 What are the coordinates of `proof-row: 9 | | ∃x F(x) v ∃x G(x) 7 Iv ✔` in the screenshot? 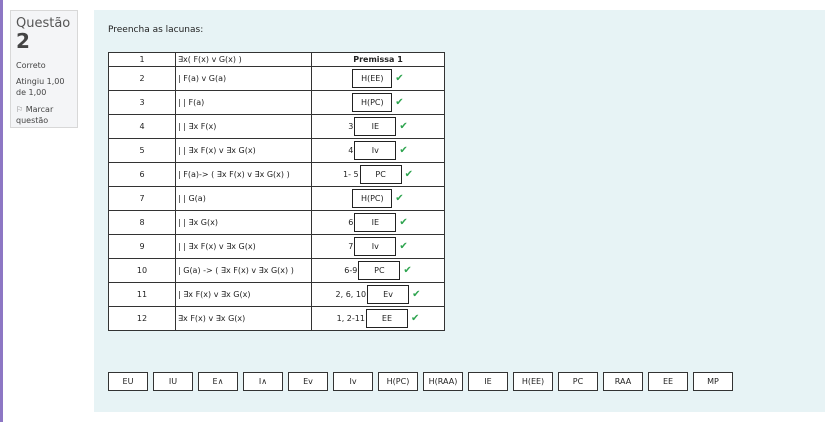 It's located at (276, 246).